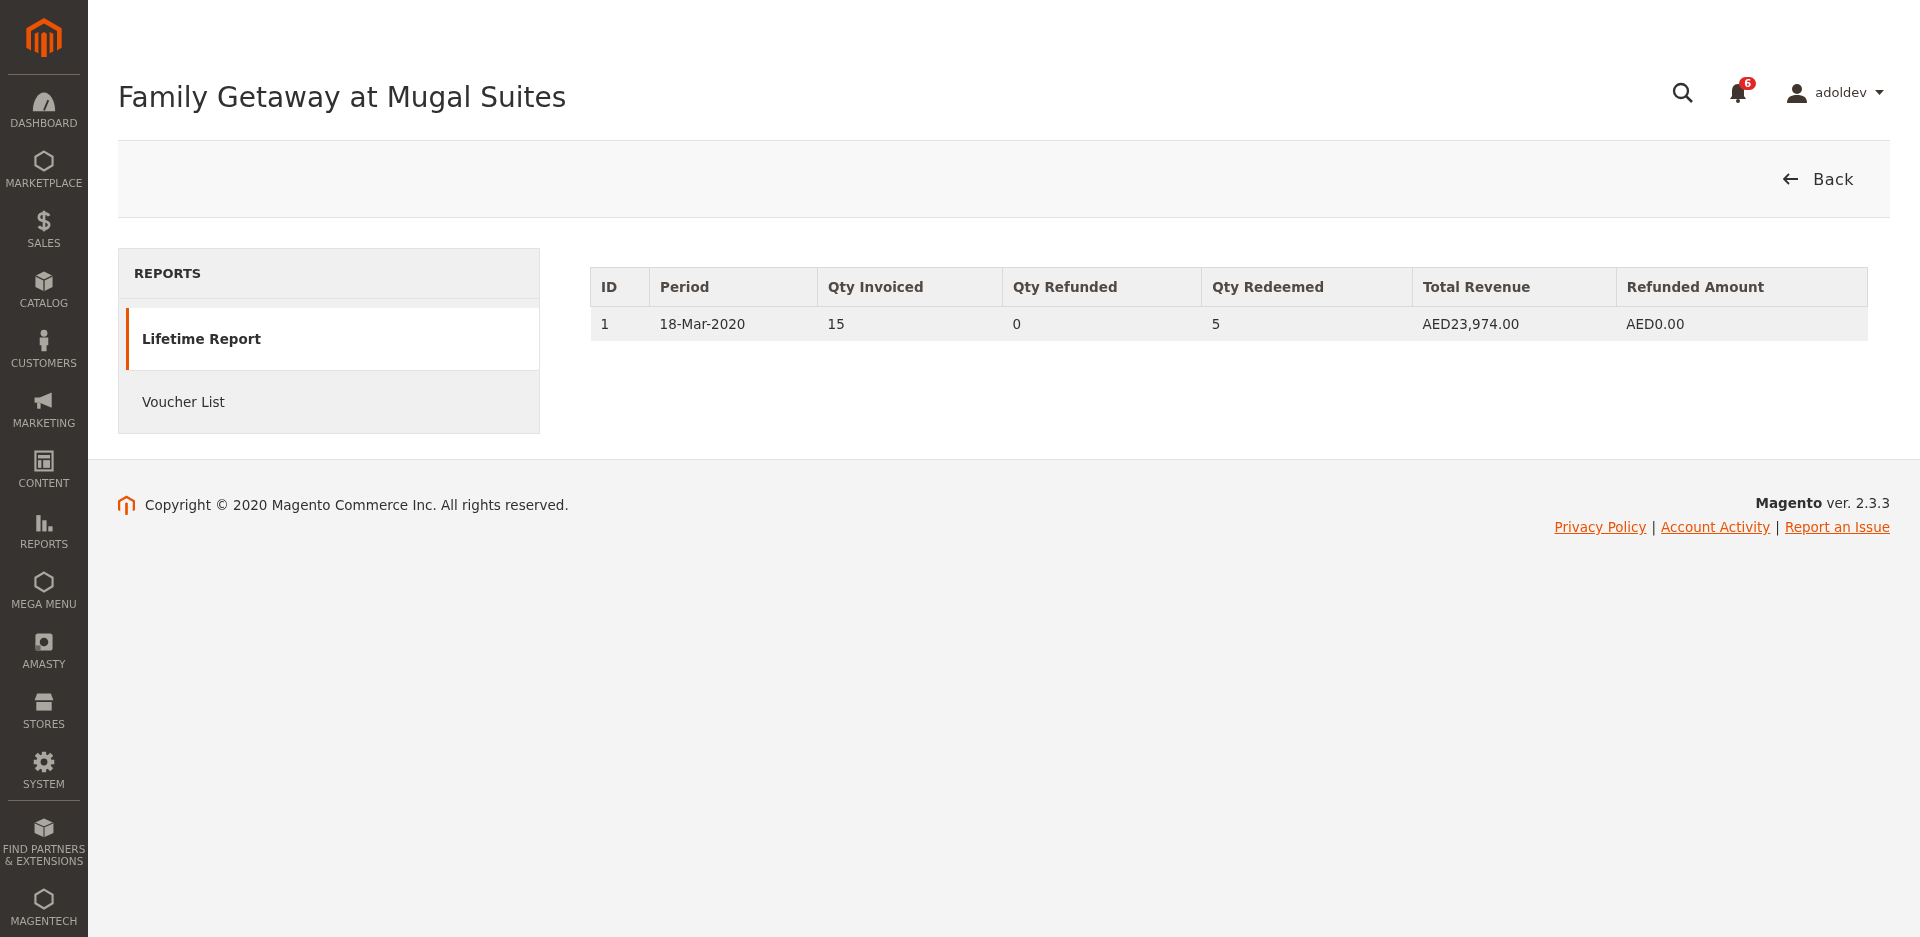 This screenshot has width=1920, height=937. I want to click on arrow-left-icon, so click(1791, 179).